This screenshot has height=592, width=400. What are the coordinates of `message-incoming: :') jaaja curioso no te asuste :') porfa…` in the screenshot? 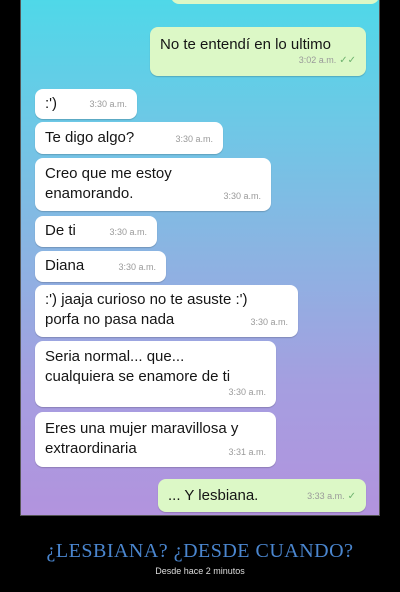 It's located at (166, 311).